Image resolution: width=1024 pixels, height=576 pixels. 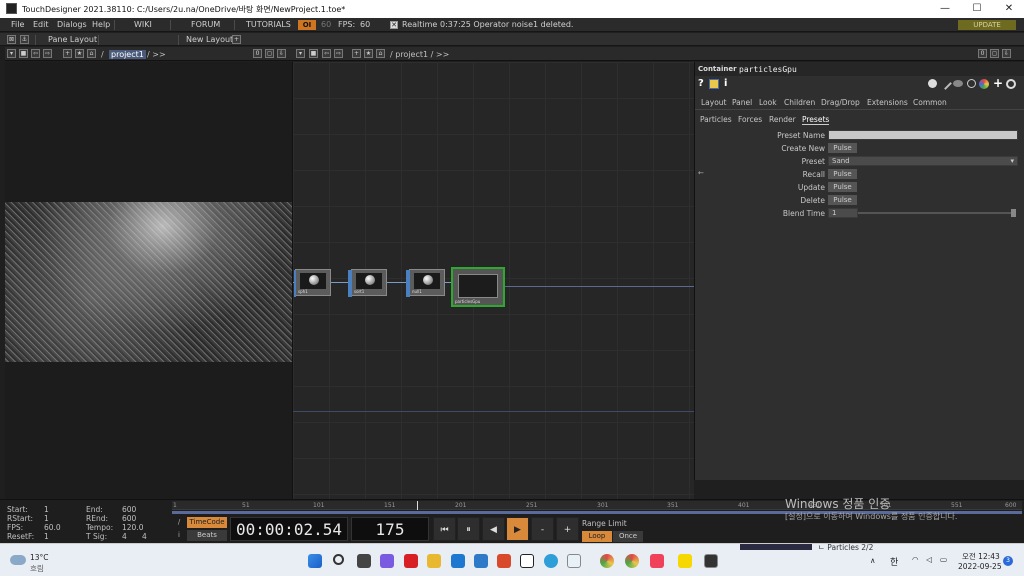 What do you see at coordinates (144, 536) in the screenshot?
I see `tsig-denominator: 4` at bounding box center [144, 536].